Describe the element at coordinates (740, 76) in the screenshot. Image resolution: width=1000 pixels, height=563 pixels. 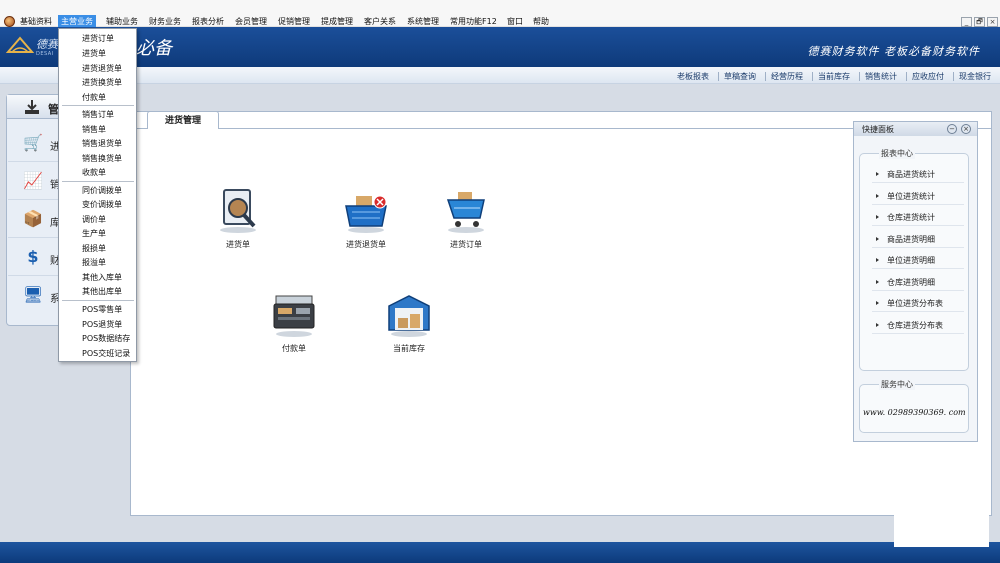
I see `link-draft-query: 草稿查询` at that location.